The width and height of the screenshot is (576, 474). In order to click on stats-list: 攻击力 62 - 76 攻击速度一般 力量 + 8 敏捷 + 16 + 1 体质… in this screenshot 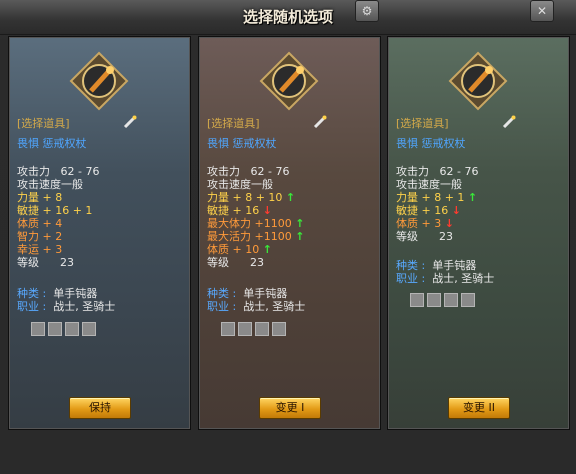, I will do `click(102, 217)`.